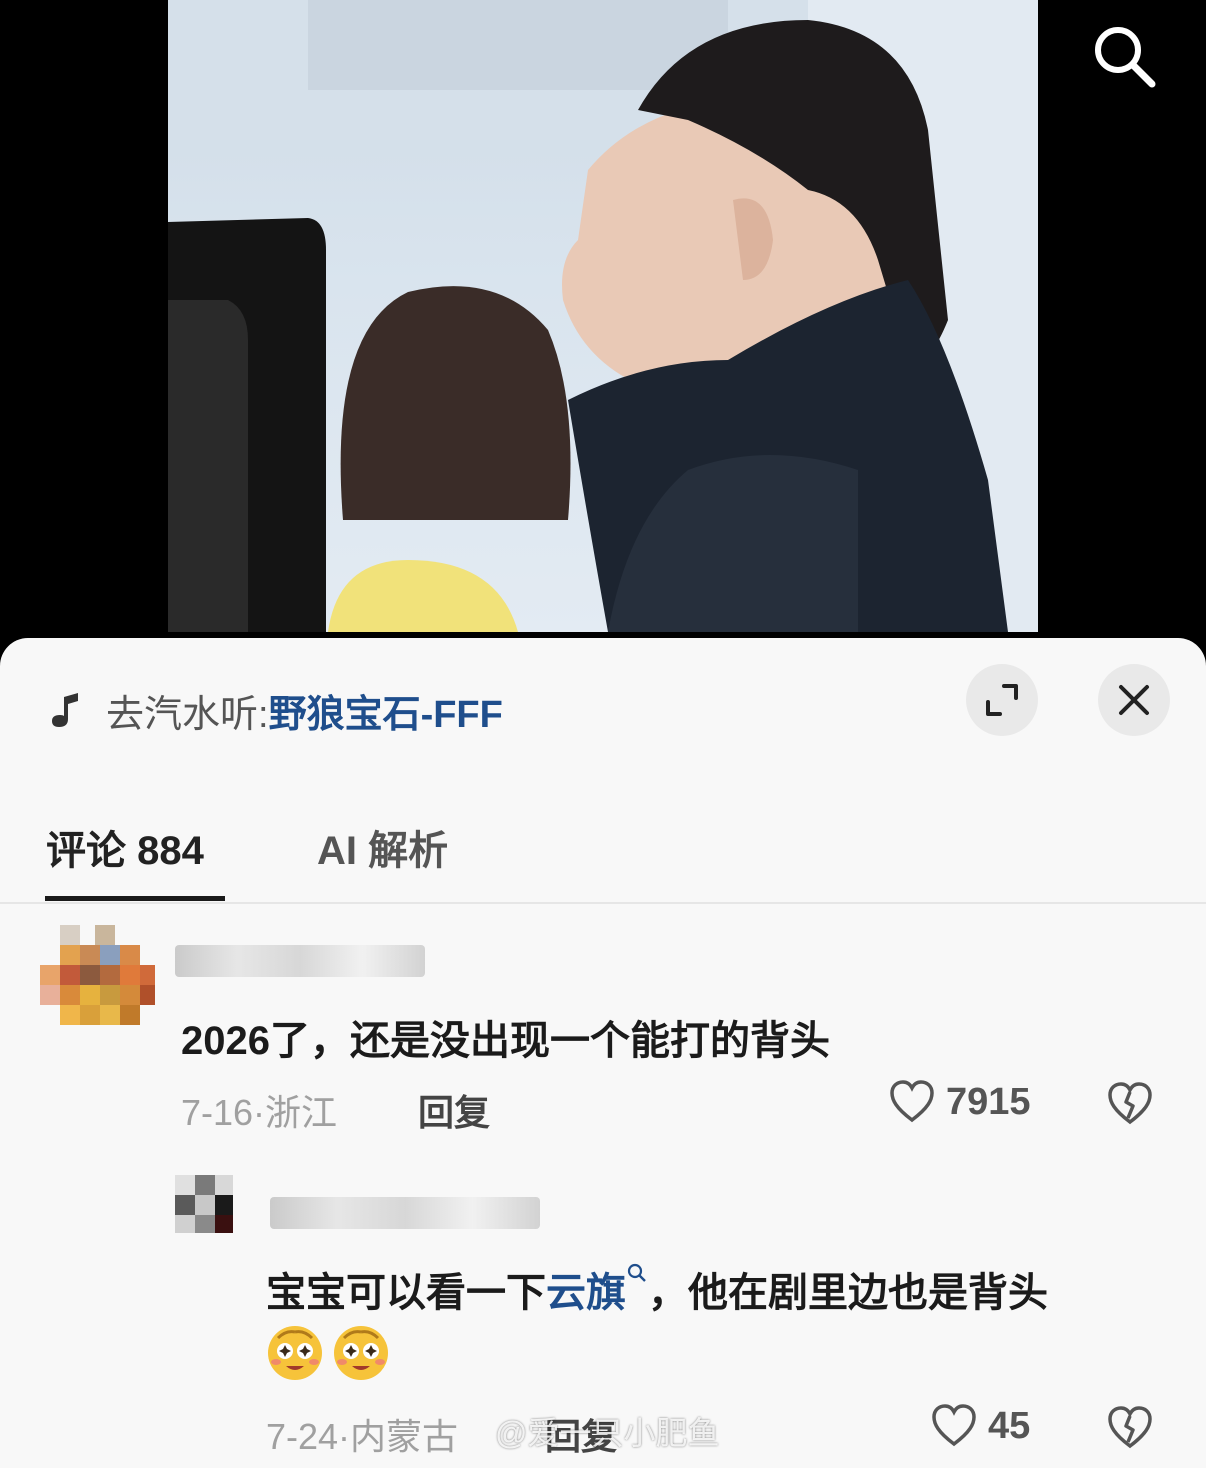 This screenshot has height=1468, width=1206. I want to click on music-link-row: 去汽水听: 野狼宝石-FFF, so click(275, 710).